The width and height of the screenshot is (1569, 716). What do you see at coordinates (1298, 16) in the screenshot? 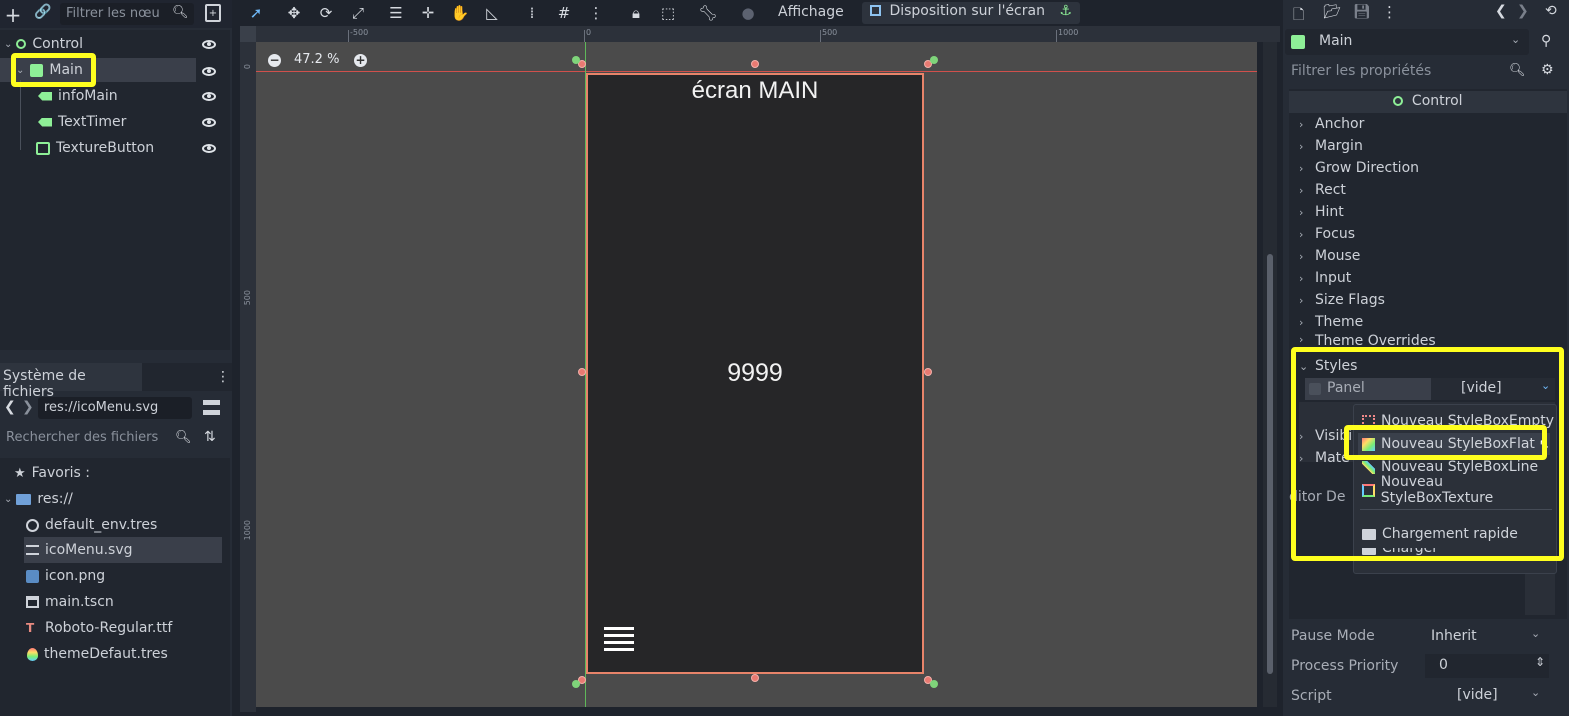
I see `new-resource-icon: 🗋` at bounding box center [1298, 16].